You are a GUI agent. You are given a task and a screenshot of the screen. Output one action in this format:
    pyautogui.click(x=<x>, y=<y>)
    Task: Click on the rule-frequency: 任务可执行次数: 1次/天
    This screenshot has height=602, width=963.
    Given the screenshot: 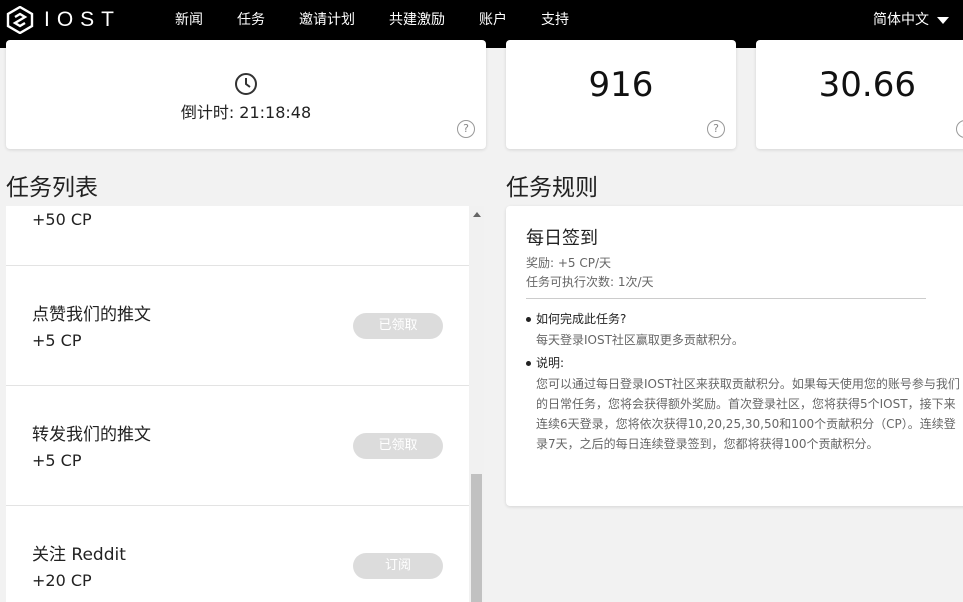 What is the action you would take?
    pyautogui.click(x=590, y=282)
    